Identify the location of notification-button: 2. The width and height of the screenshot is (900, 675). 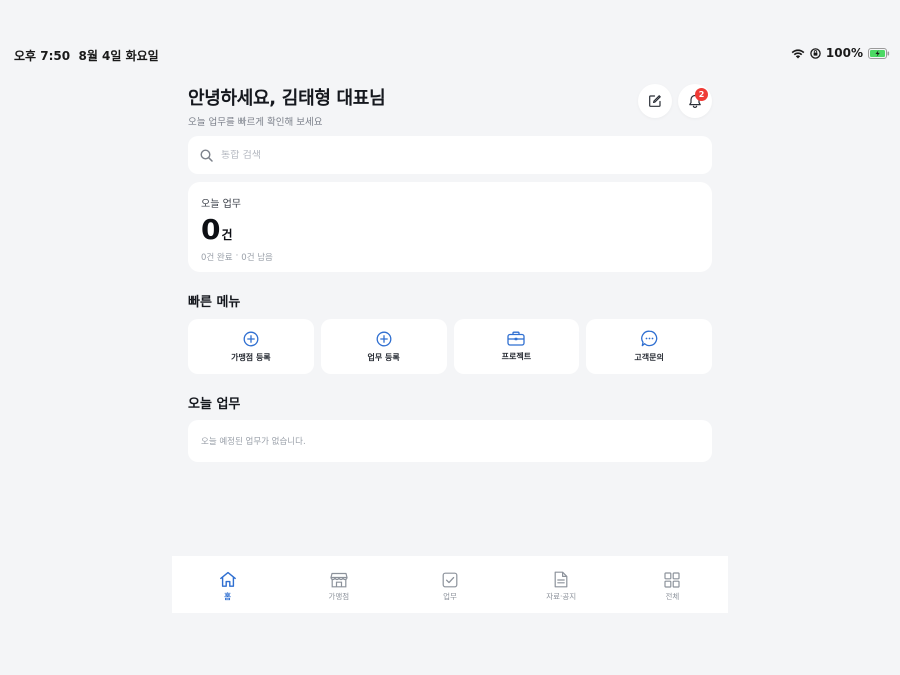
(695, 101).